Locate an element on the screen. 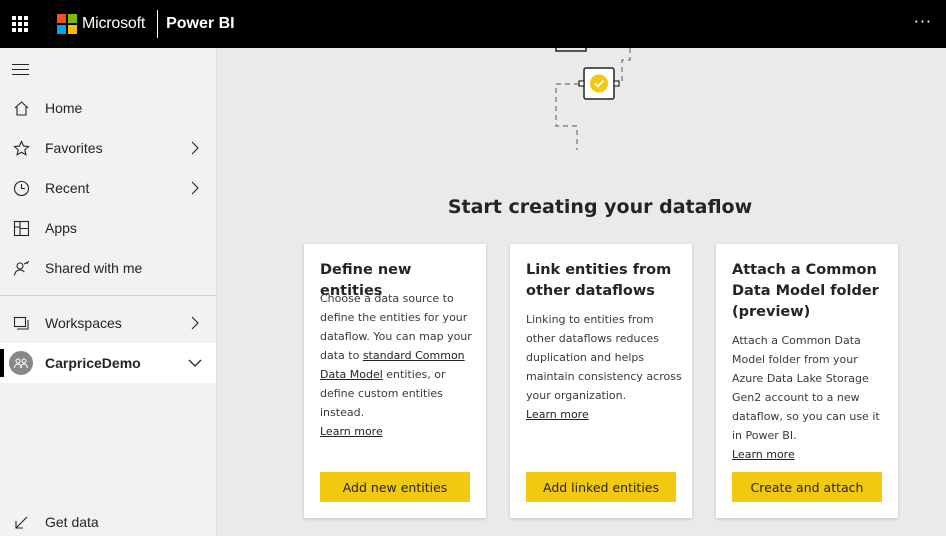 This screenshot has height=536, width=946. shared-icon is located at coordinates (21, 268).